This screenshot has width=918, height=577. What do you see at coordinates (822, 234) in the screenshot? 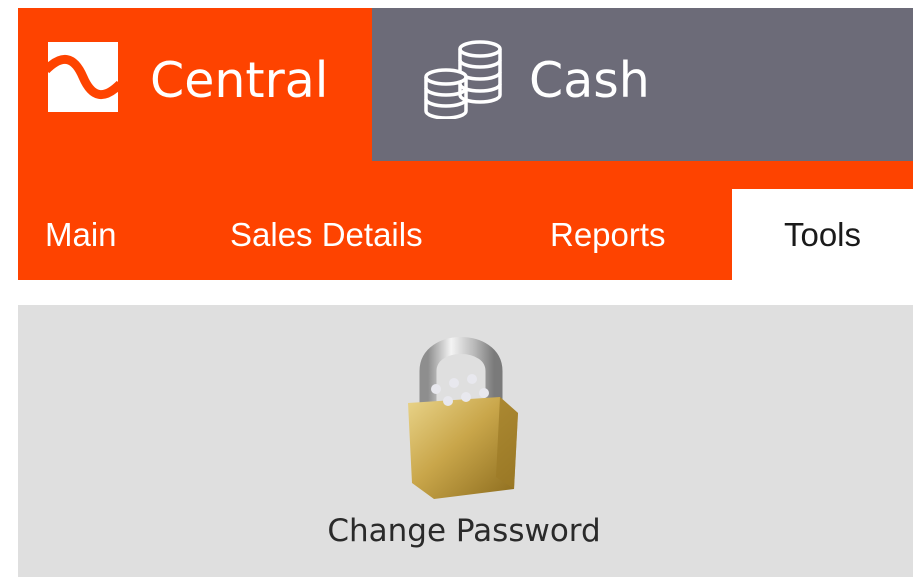
I see `tab-tools: Tools` at bounding box center [822, 234].